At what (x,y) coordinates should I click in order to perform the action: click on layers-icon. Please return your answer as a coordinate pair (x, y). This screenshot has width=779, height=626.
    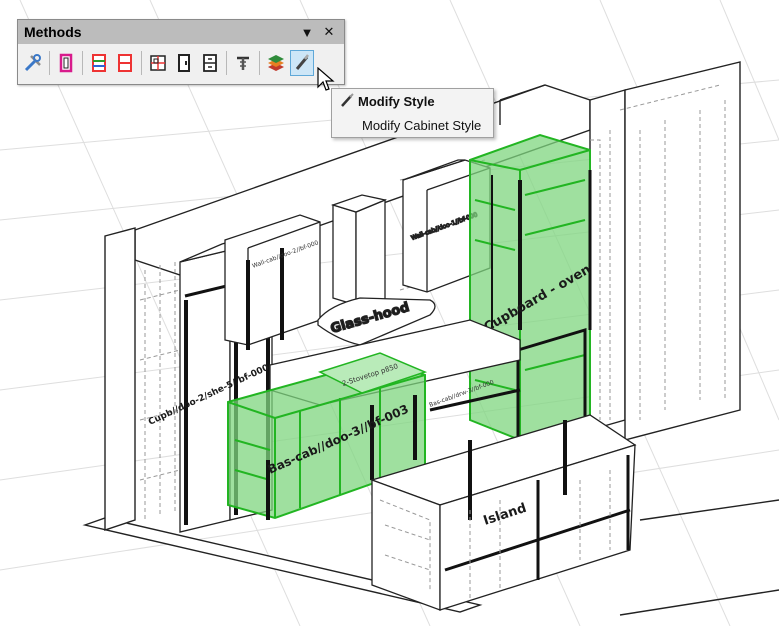
    Looking at the image, I should click on (276, 63).